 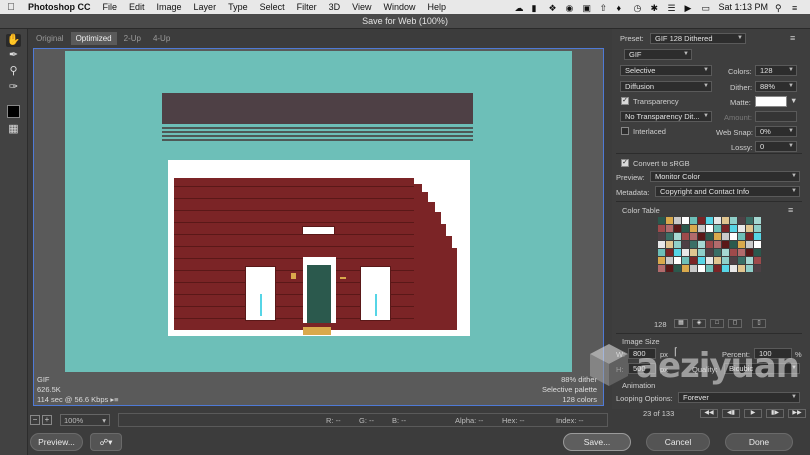 I want to click on upload-icon: ⇧, so click(x=604, y=8).